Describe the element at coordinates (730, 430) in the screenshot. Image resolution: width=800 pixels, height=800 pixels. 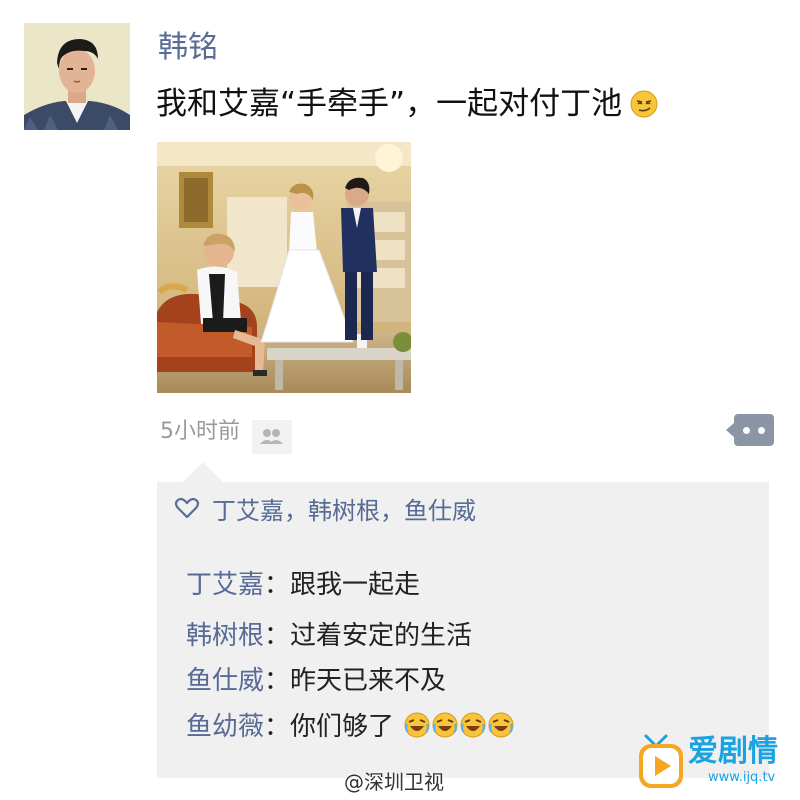
I see `more-actions-pointer` at that location.